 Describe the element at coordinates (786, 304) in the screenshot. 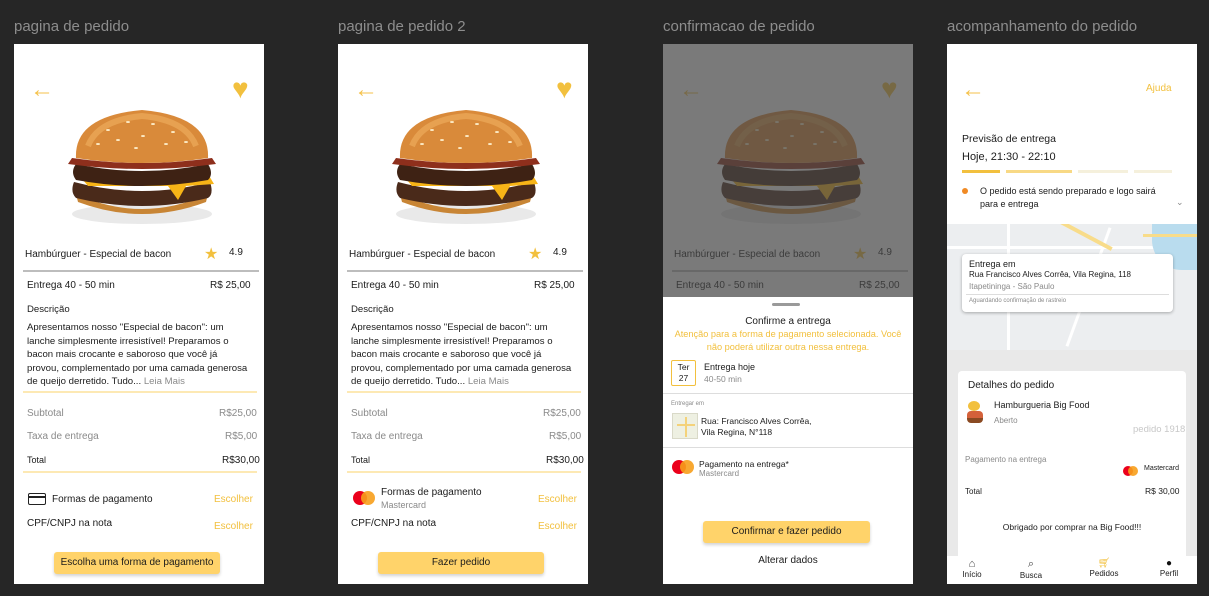

I see `sheet-handle` at that location.